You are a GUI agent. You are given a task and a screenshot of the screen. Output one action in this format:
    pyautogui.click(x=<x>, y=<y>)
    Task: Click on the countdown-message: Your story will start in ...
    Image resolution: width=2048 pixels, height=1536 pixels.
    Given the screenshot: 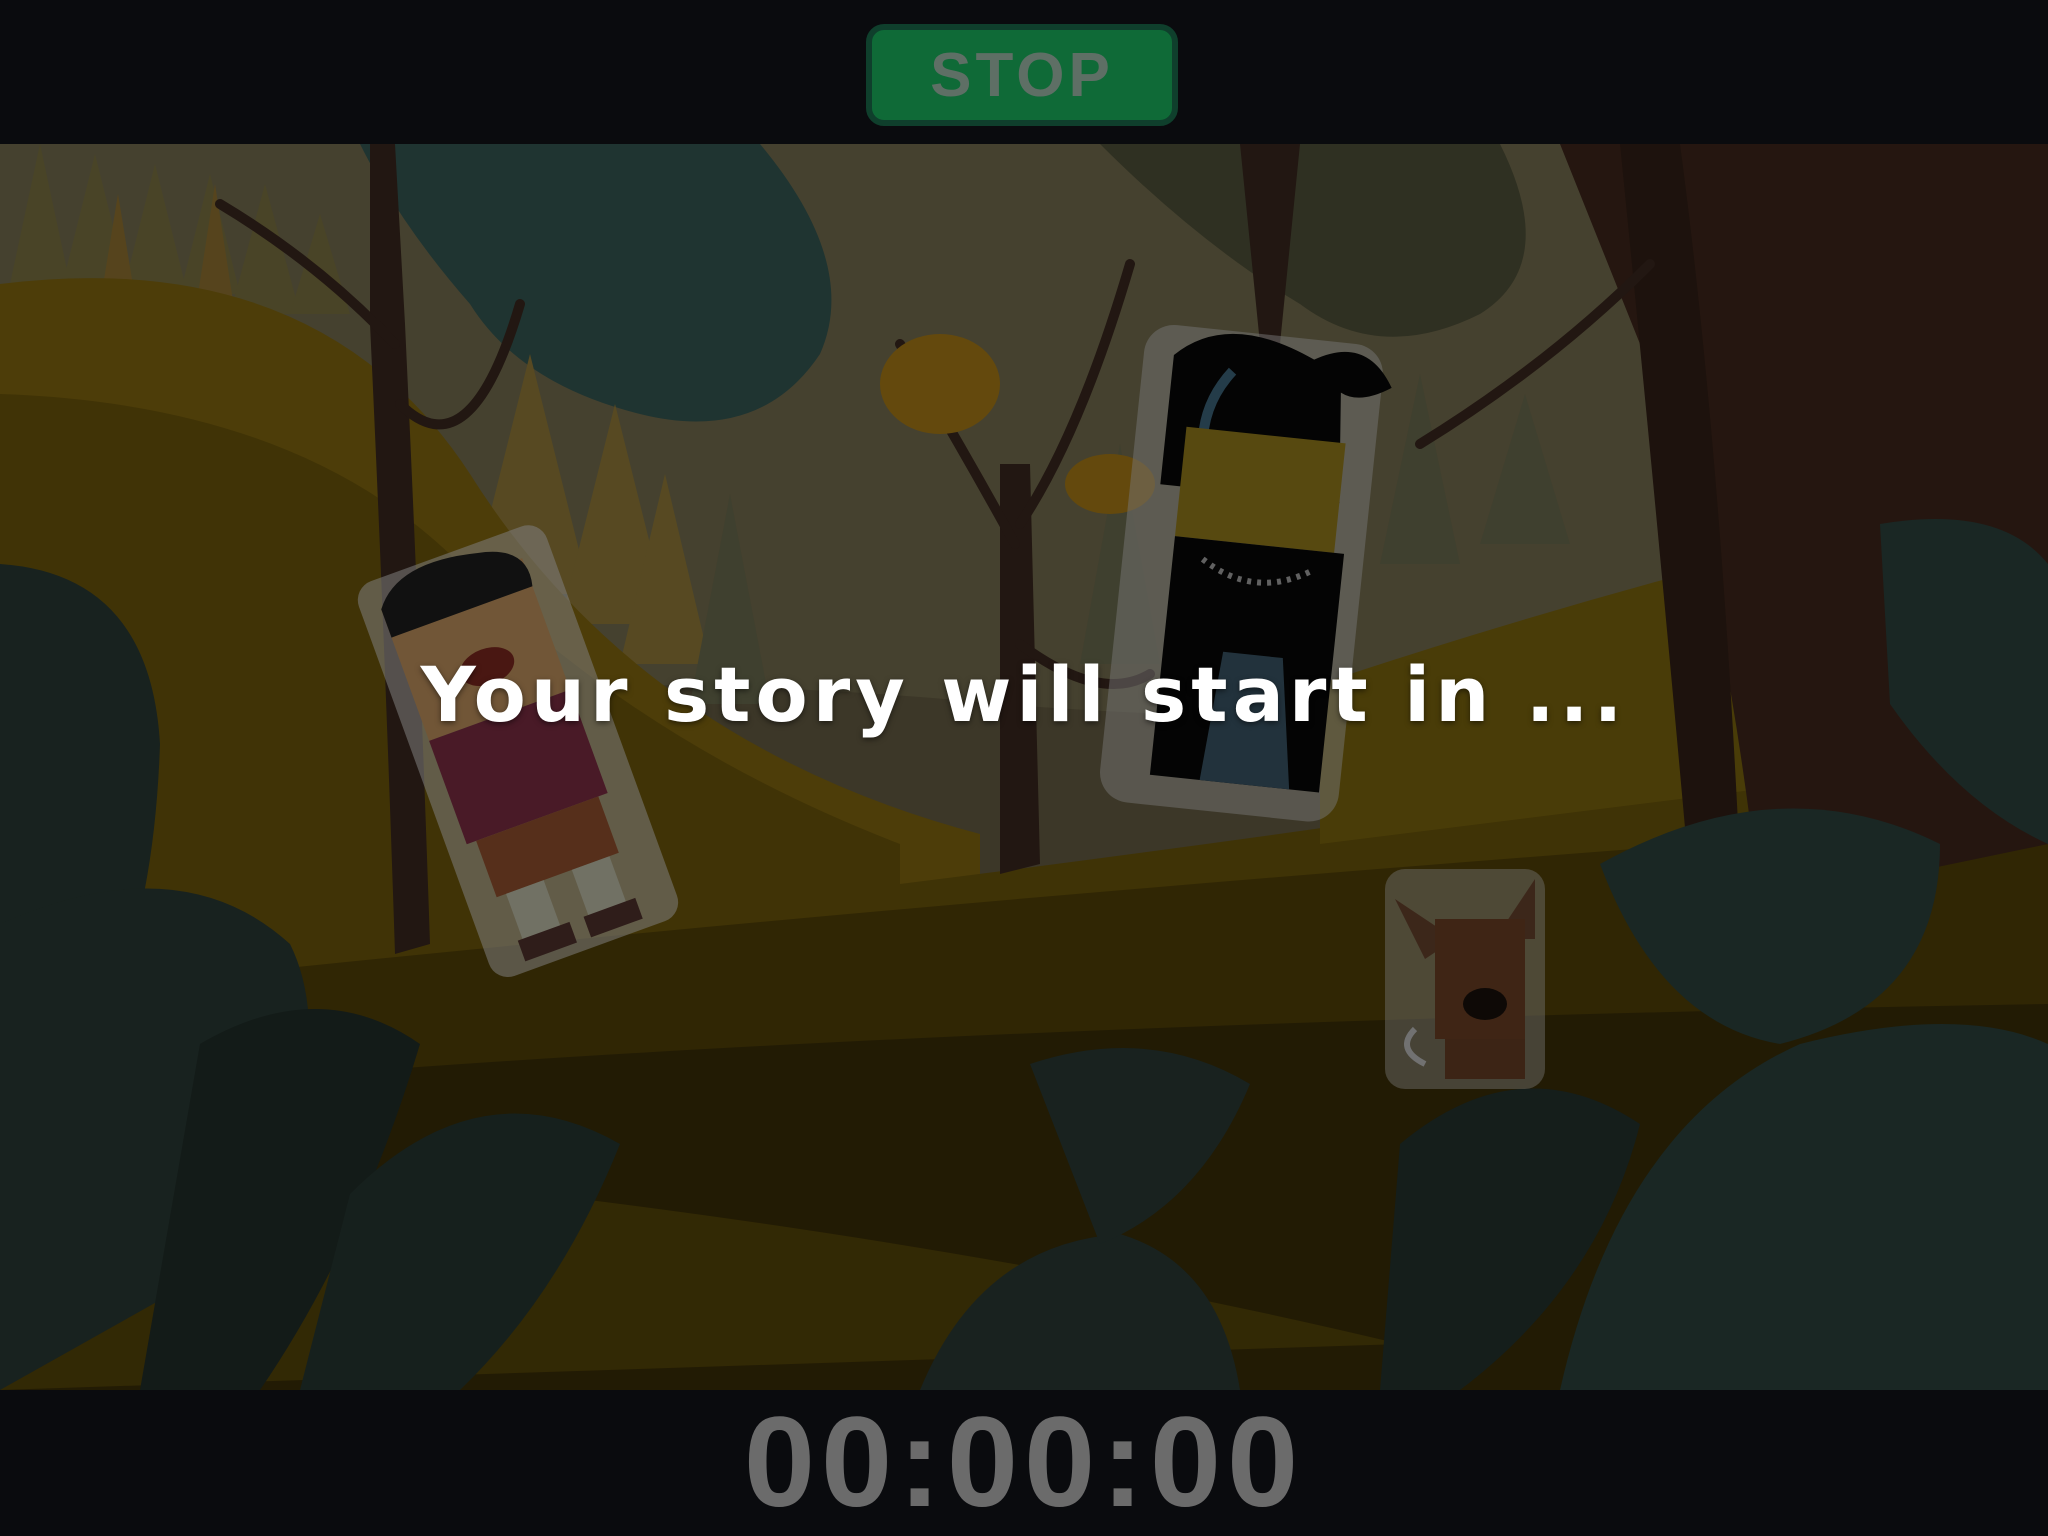 What is the action you would take?
    pyautogui.click(x=1024, y=694)
    